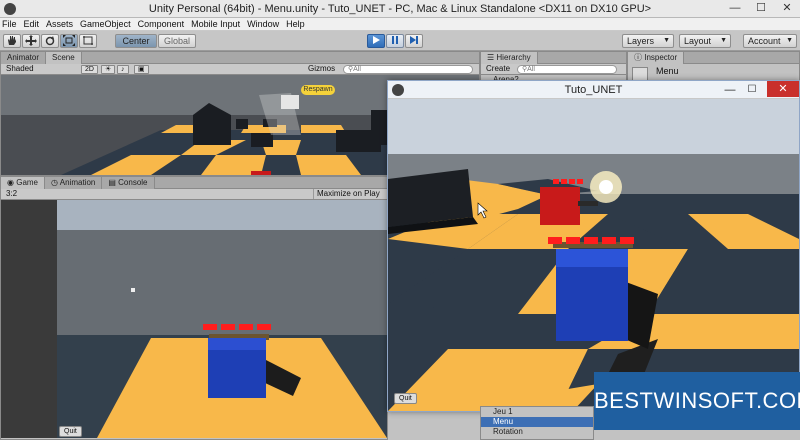  I want to click on rect-tool-button, so click(88, 41).